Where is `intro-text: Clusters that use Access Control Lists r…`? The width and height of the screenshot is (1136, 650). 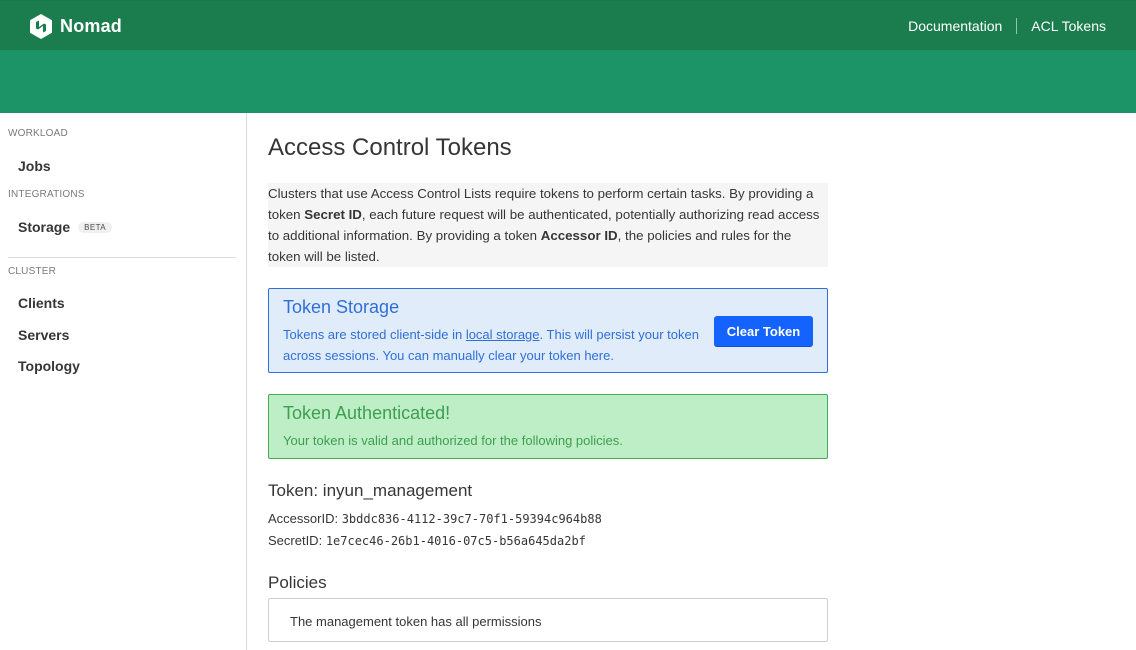
intro-text: Clusters that use Access Control Lists r… is located at coordinates (548, 225).